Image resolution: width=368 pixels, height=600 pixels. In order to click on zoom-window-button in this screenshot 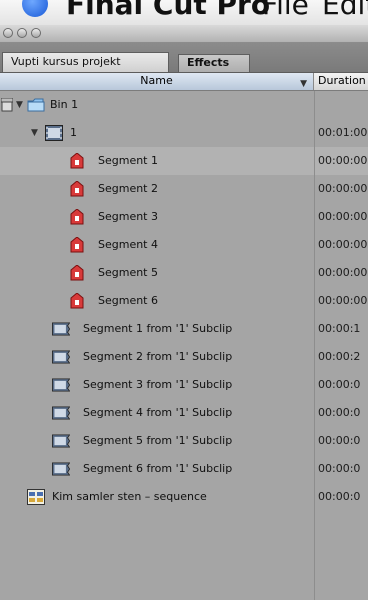, I will do `click(36, 33)`.